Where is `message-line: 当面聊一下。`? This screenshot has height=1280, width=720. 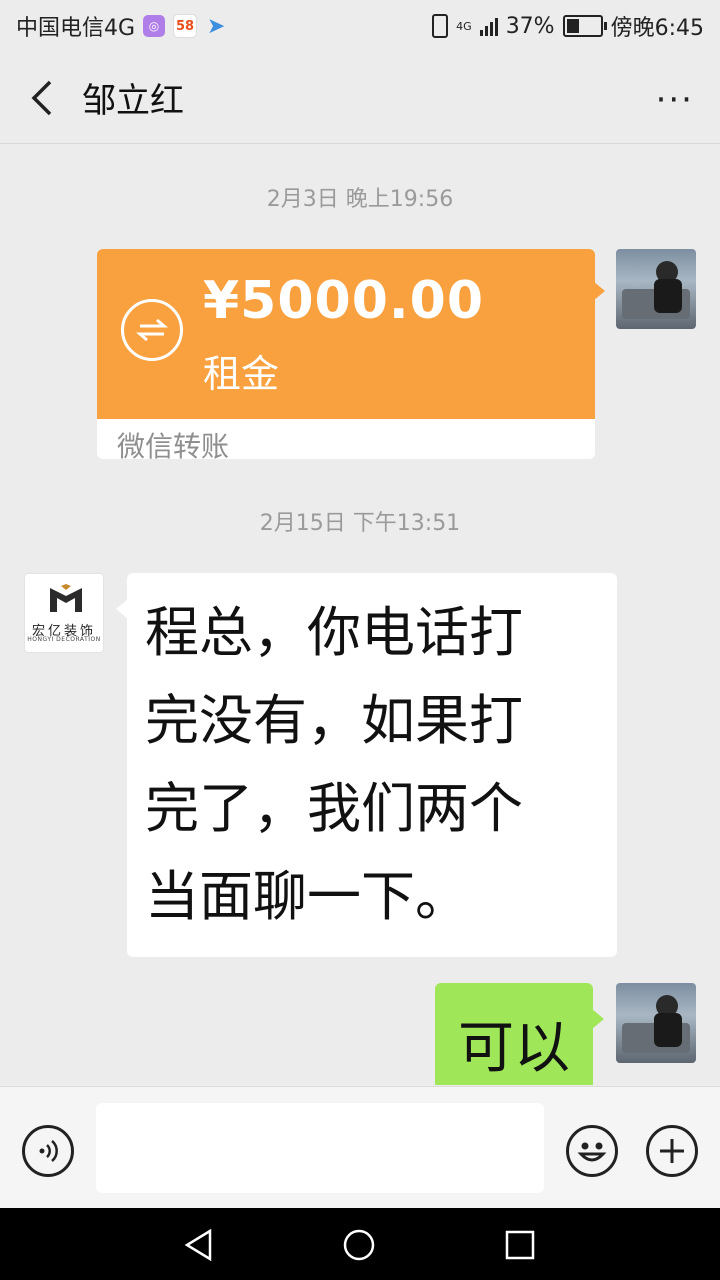 message-line: 当面聊一下。 is located at coordinates (307, 896).